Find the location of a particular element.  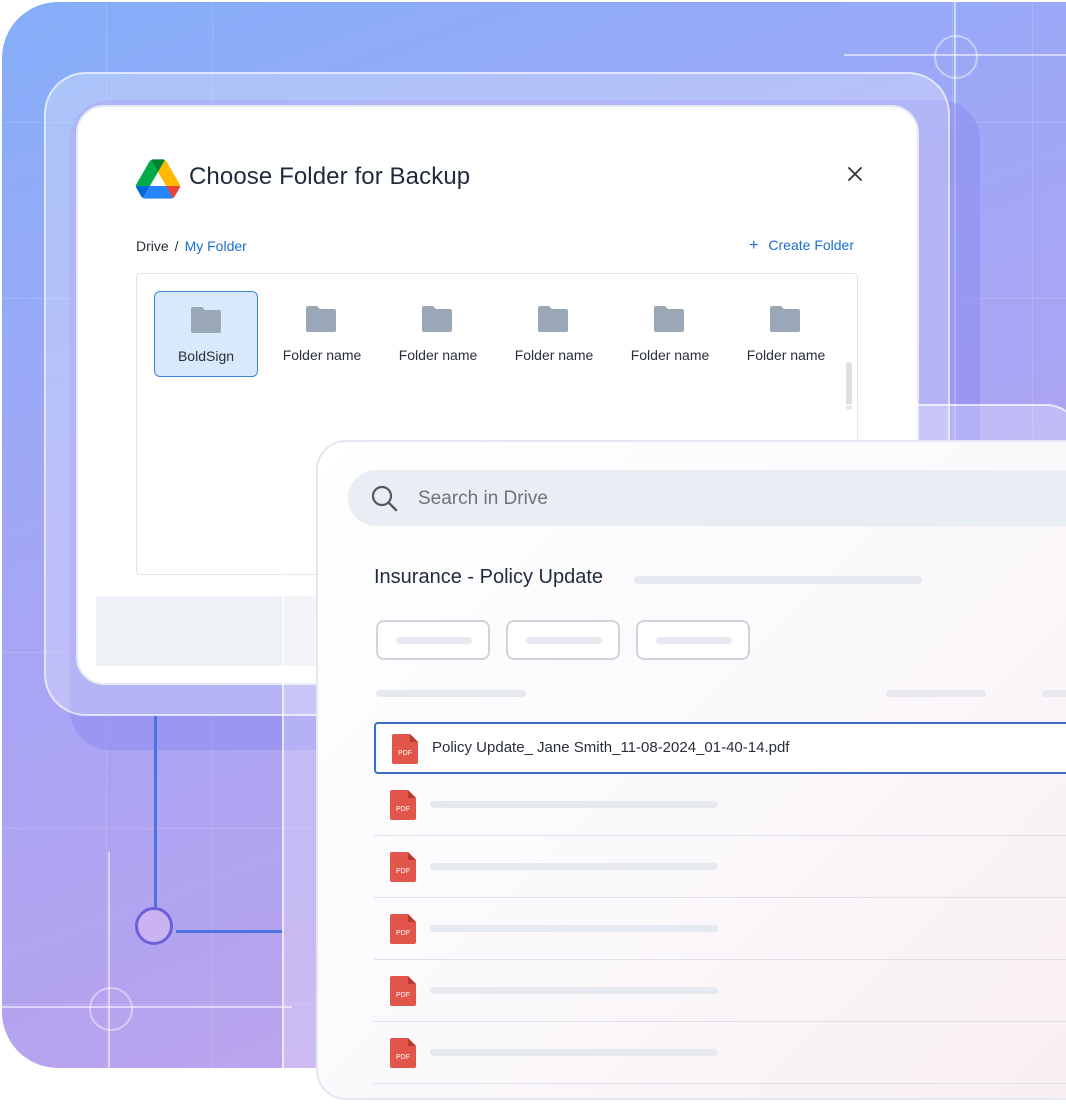

close-icon is located at coordinates (855, 174).